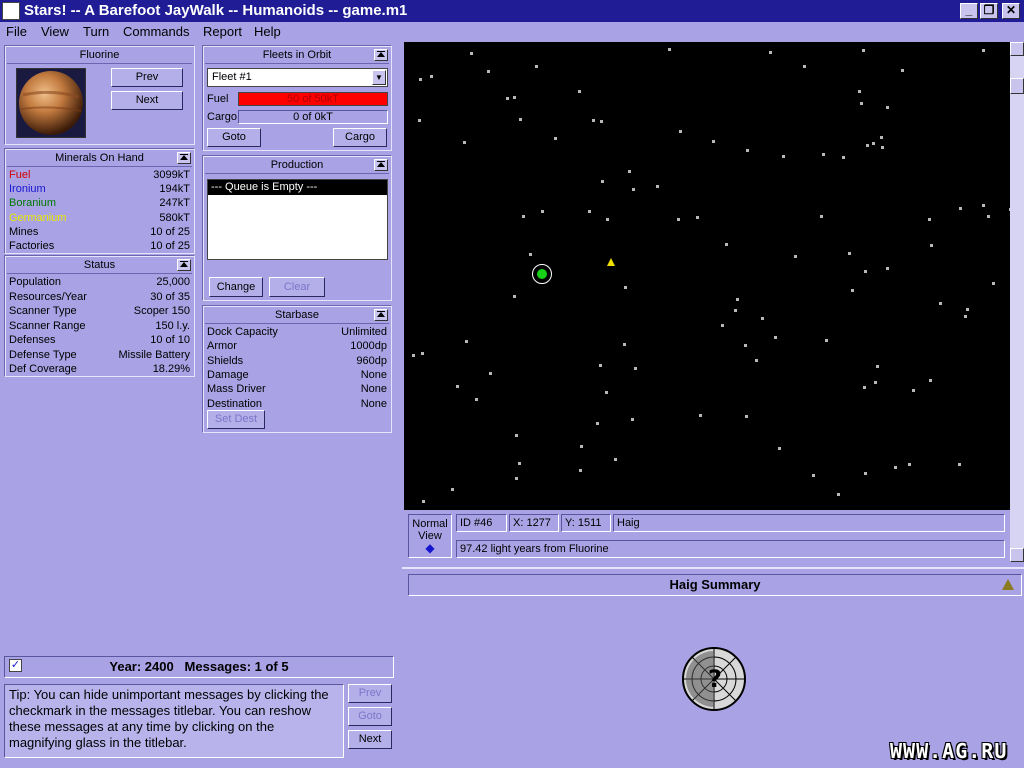 The width and height of the screenshot is (1024, 768). Describe the element at coordinates (1017, 86) in the screenshot. I see `scroll-thumb` at that location.